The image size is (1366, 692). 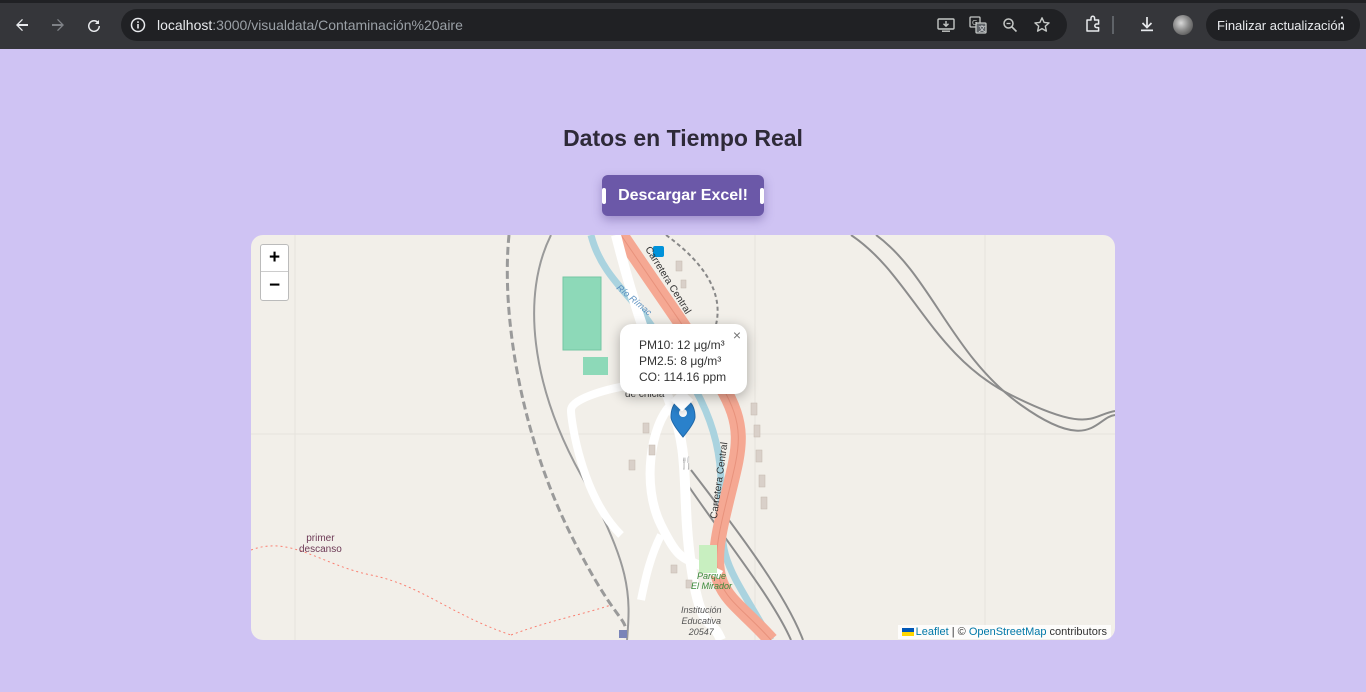 What do you see at coordinates (683, 377) in the screenshot?
I see `co-reading: CO: 114.16 ppm` at bounding box center [683, 377].